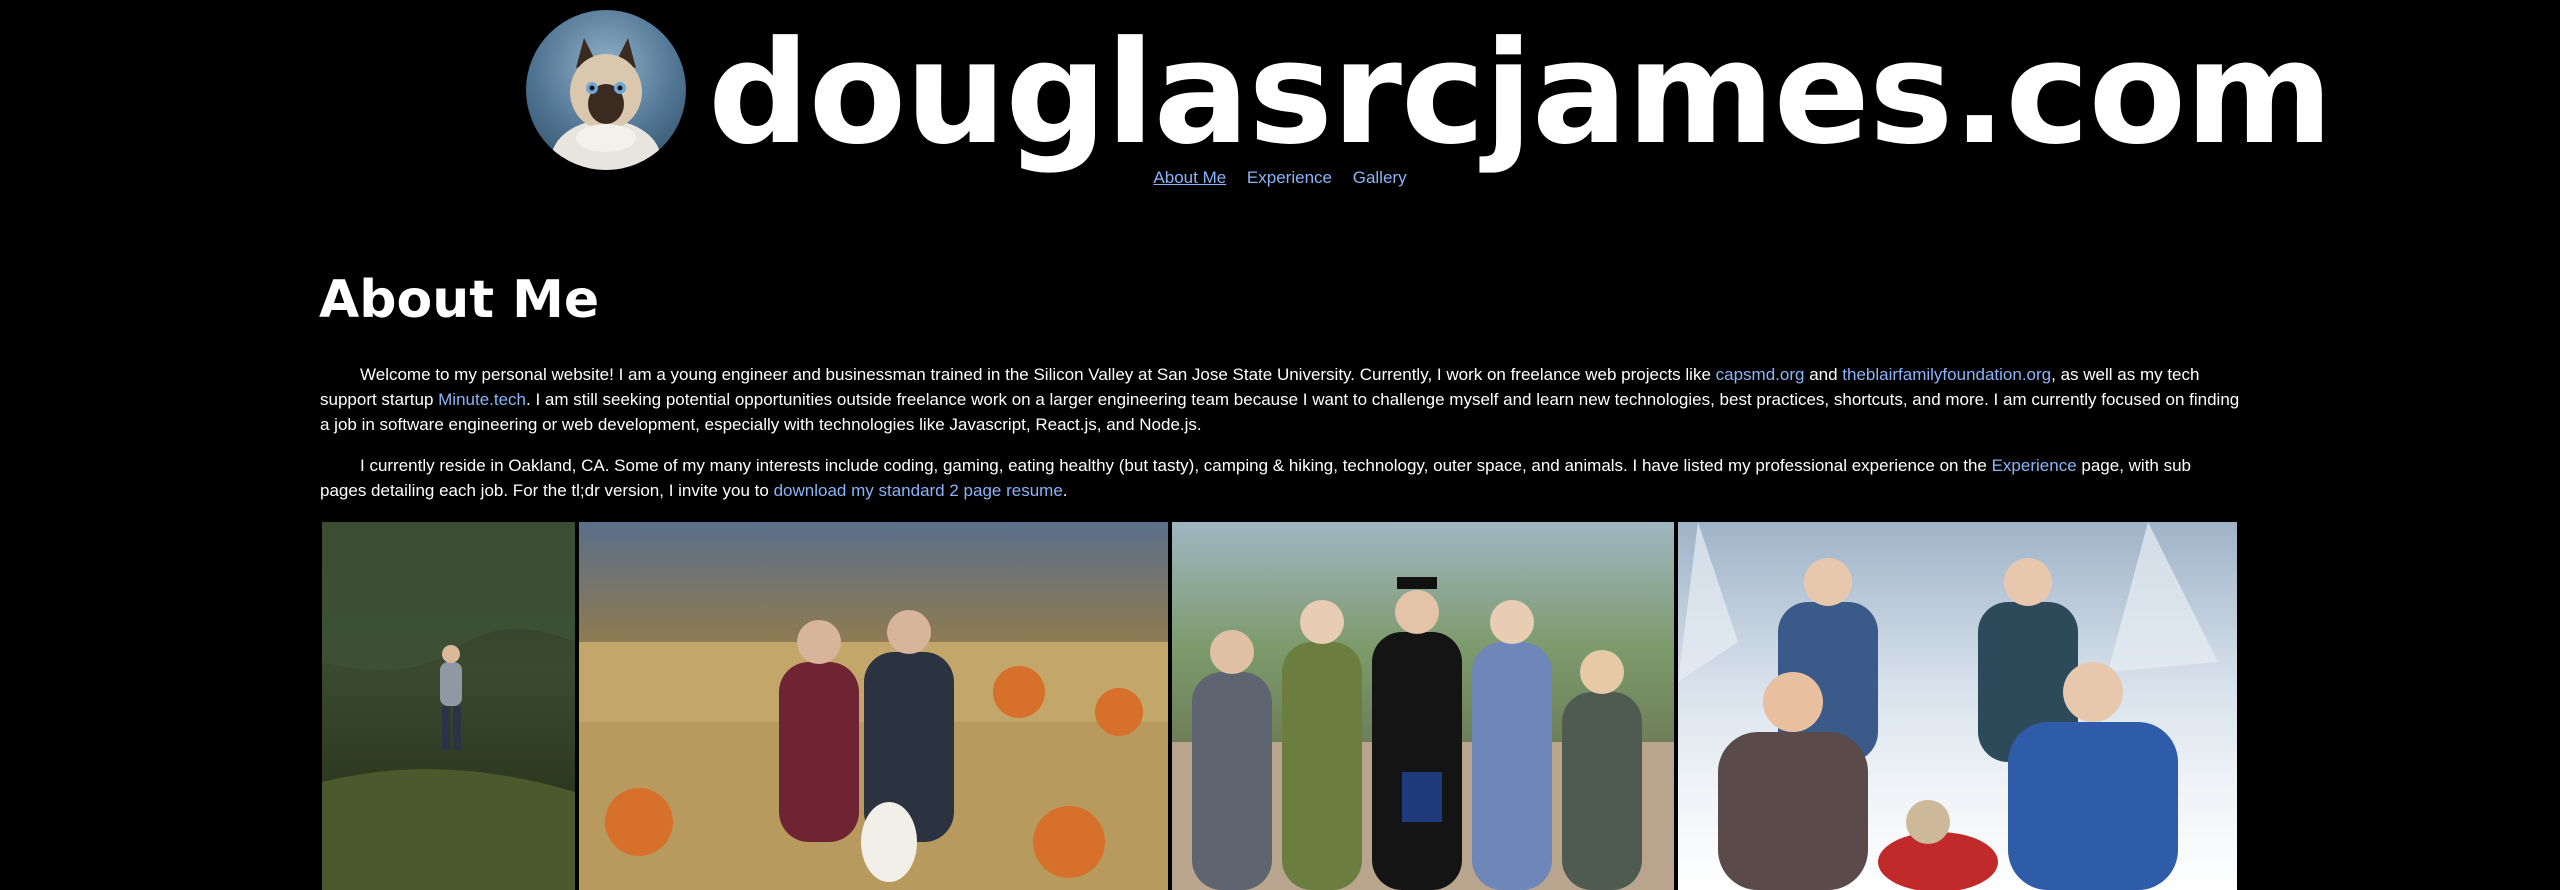 This screenshot has width=2560, height=890. Describe the element at coordinates (1823, 374) in the screenshot. I see `intro-text-2: and` at that location.